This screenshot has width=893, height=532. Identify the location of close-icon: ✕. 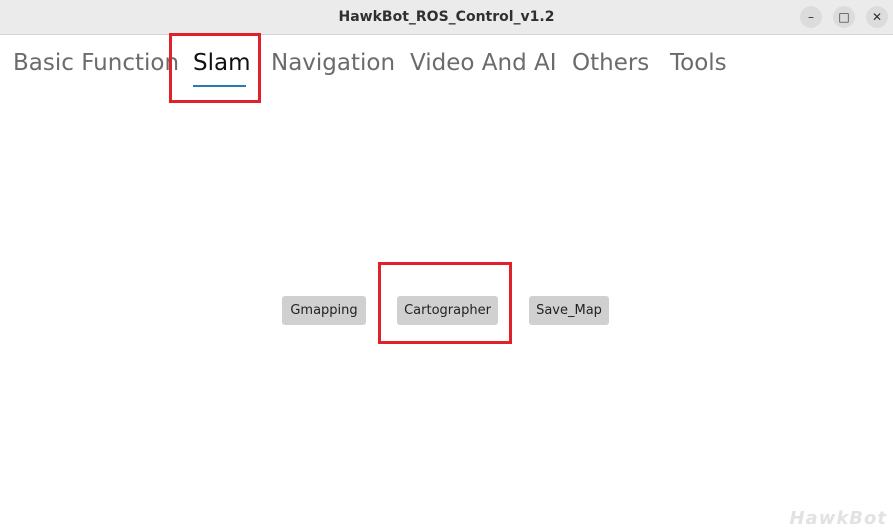
(877, 17).